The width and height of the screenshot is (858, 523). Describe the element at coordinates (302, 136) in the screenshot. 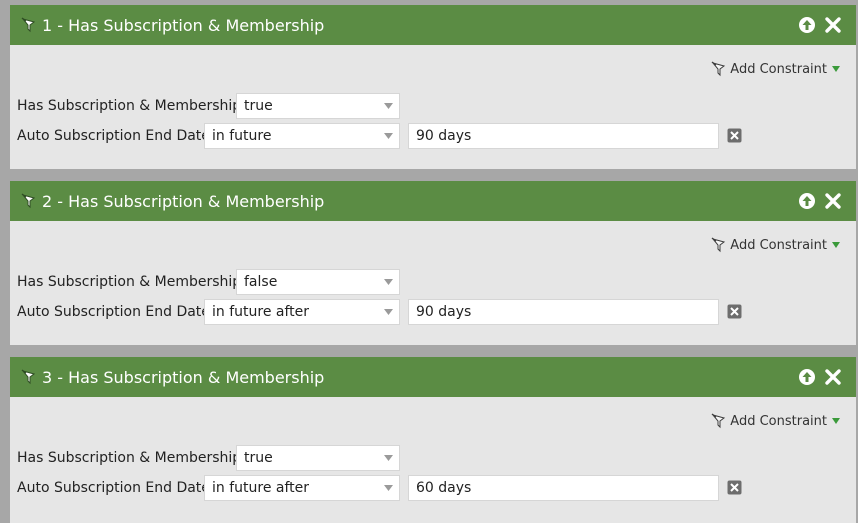

I see `operator-select: in future` at that location.